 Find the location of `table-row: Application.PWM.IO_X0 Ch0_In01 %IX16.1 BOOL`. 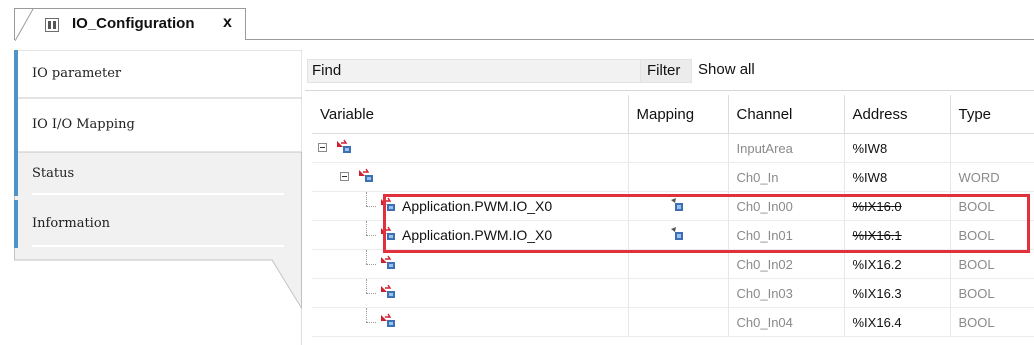

table-row: Application.PWM.IO_X0 Ch0_In01 %IX16.1 BOOL is located at coordinates (673, 235).